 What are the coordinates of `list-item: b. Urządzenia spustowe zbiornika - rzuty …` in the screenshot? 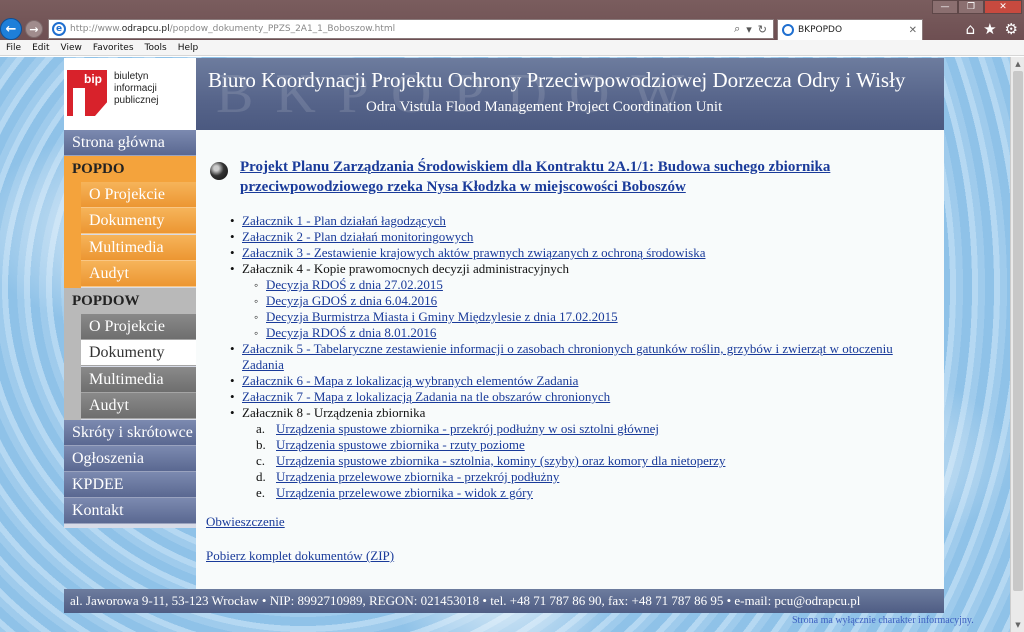 It's located at (591, 445).